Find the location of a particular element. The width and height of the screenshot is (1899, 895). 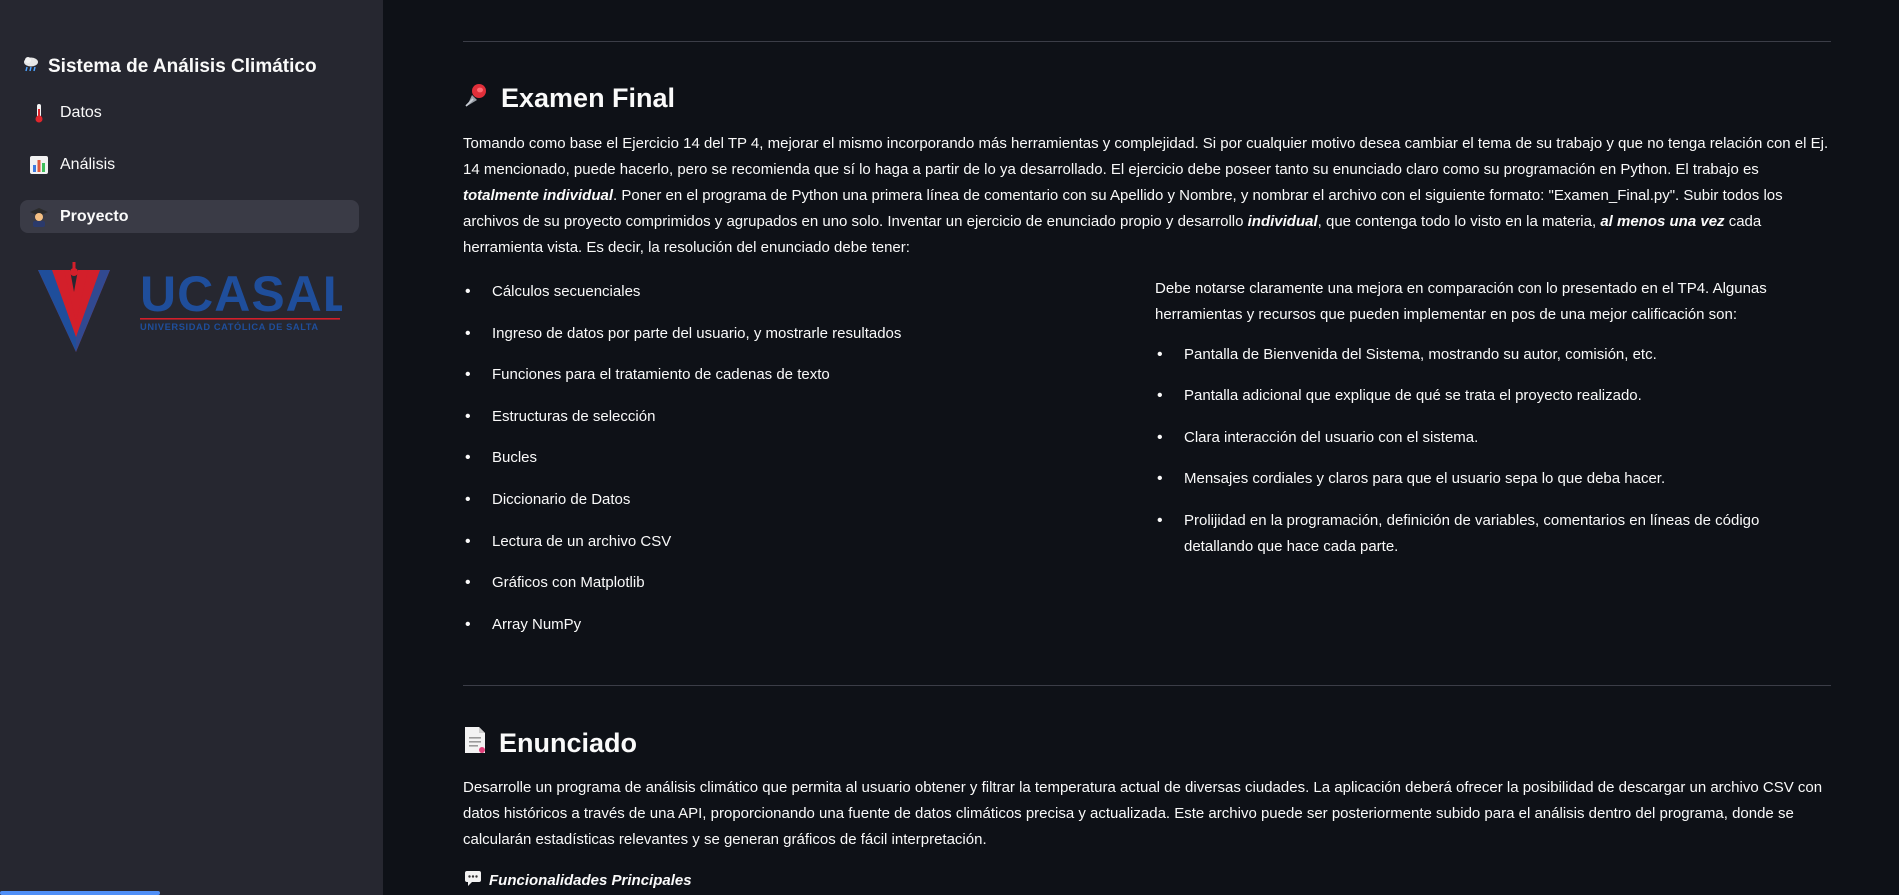

list-item: Array NumPy is located at coordinates (793, 625).